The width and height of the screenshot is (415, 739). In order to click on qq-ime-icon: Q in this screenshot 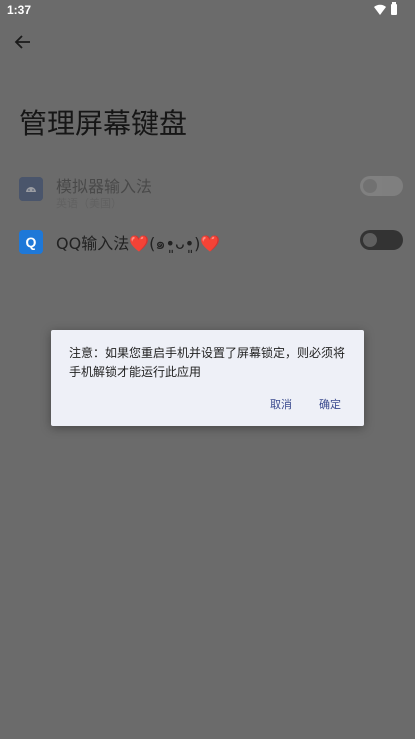, I will do `click(31, 242)`.